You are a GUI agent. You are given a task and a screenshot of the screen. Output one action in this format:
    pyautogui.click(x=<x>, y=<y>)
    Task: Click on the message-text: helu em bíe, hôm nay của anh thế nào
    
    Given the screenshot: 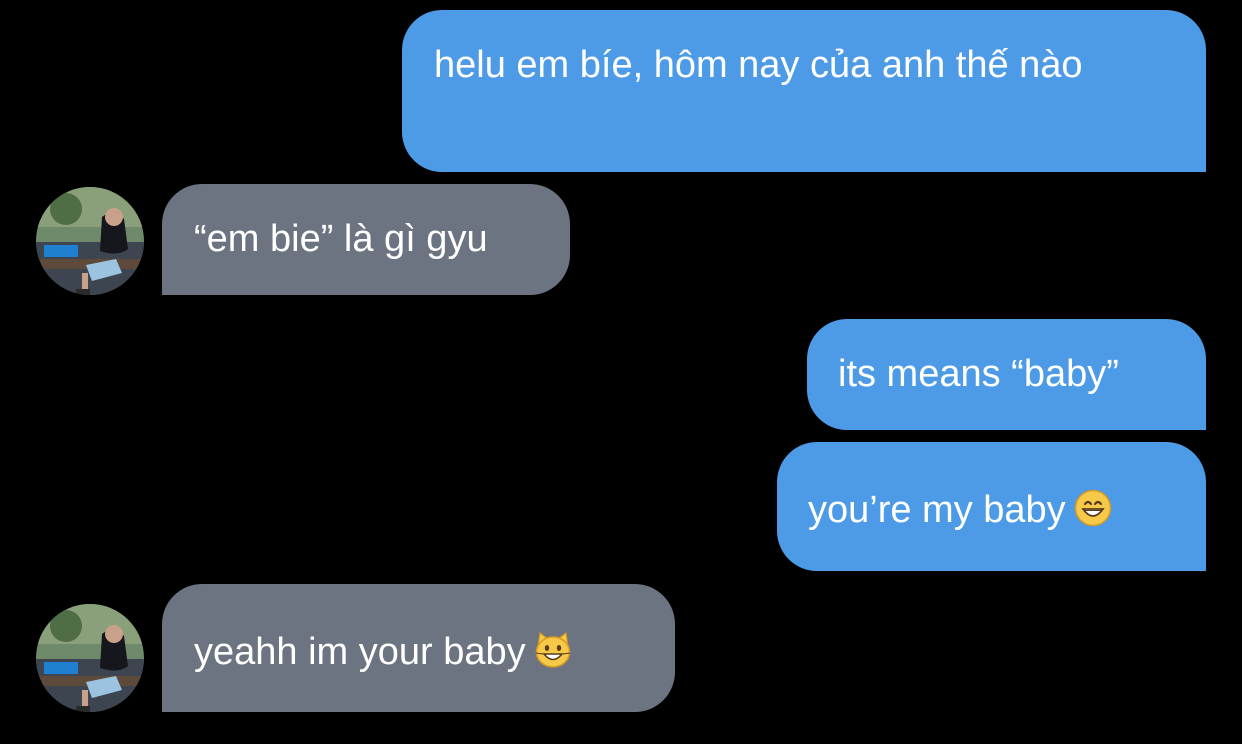 What is the action you would take?
    pyautogui.click(x=758, y=65)
    